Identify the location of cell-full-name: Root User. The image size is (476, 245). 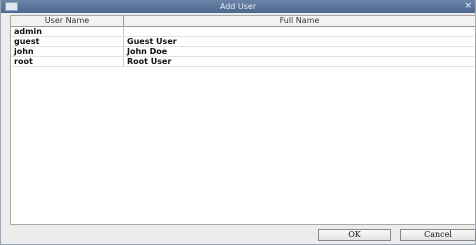
(149, 61).